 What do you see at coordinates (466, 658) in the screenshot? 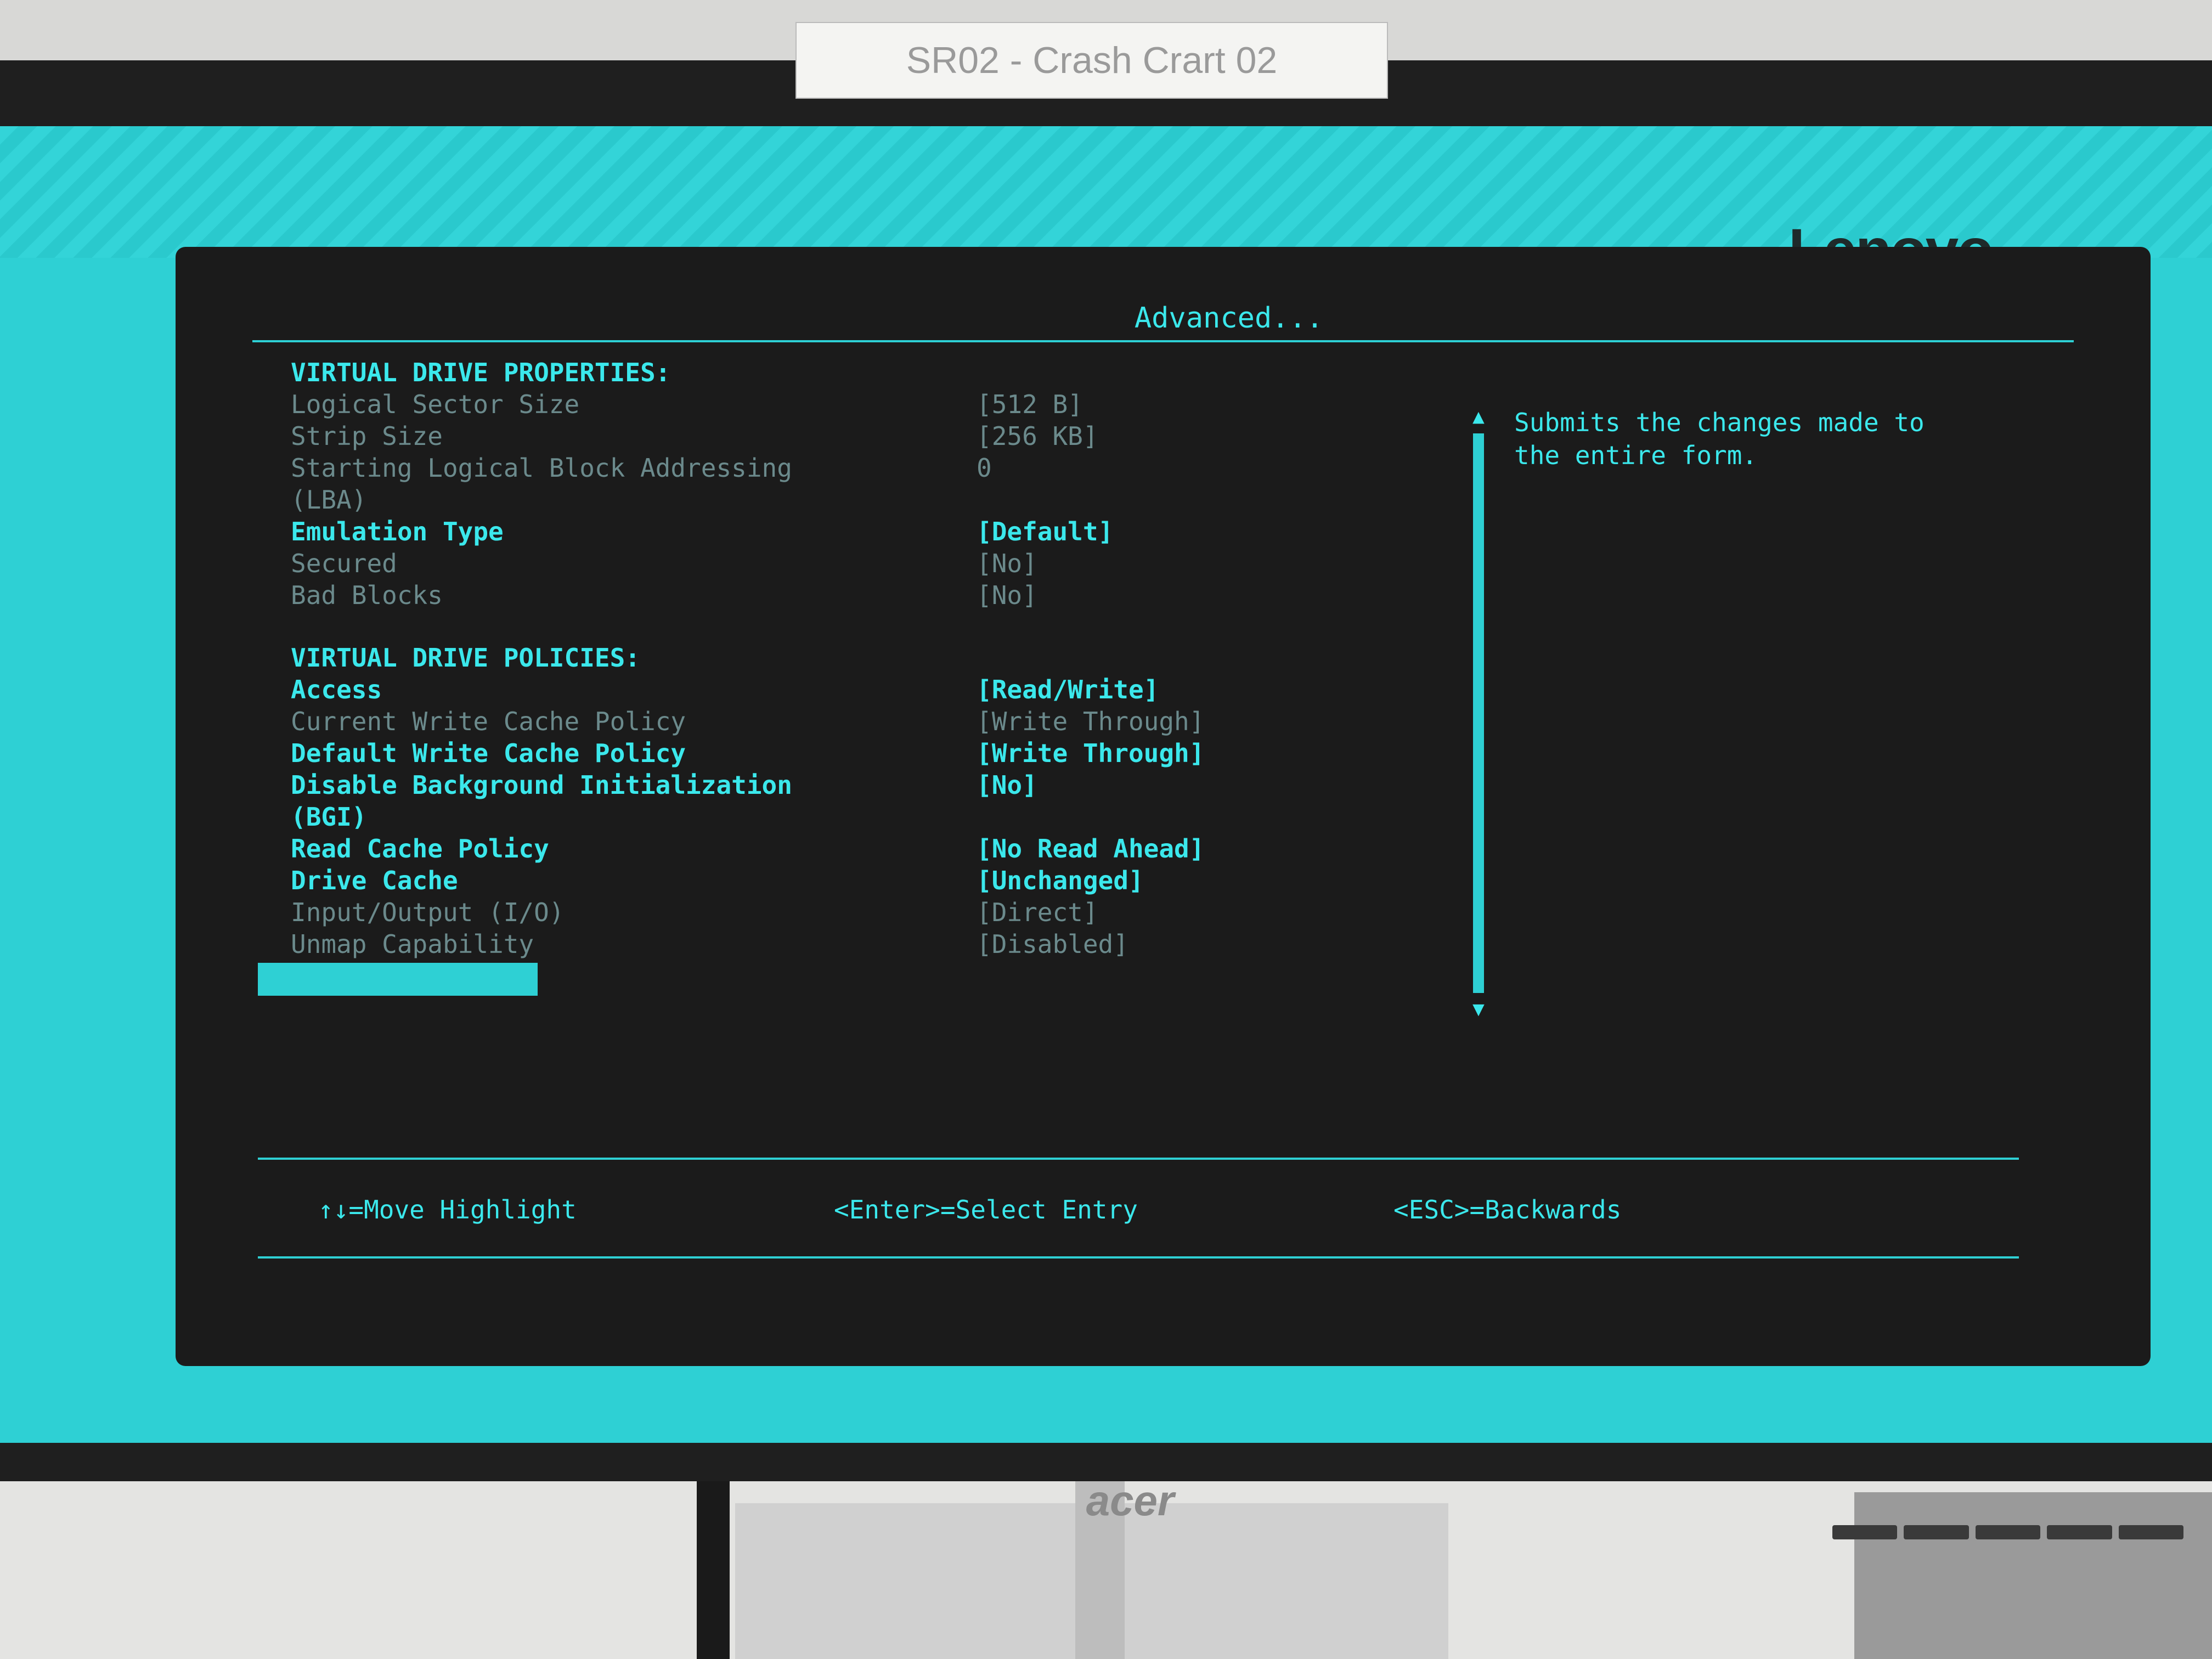
I see `policies-heading: VIRTUAL DRIVE POLICIES:` at bounding box center [466, 658].